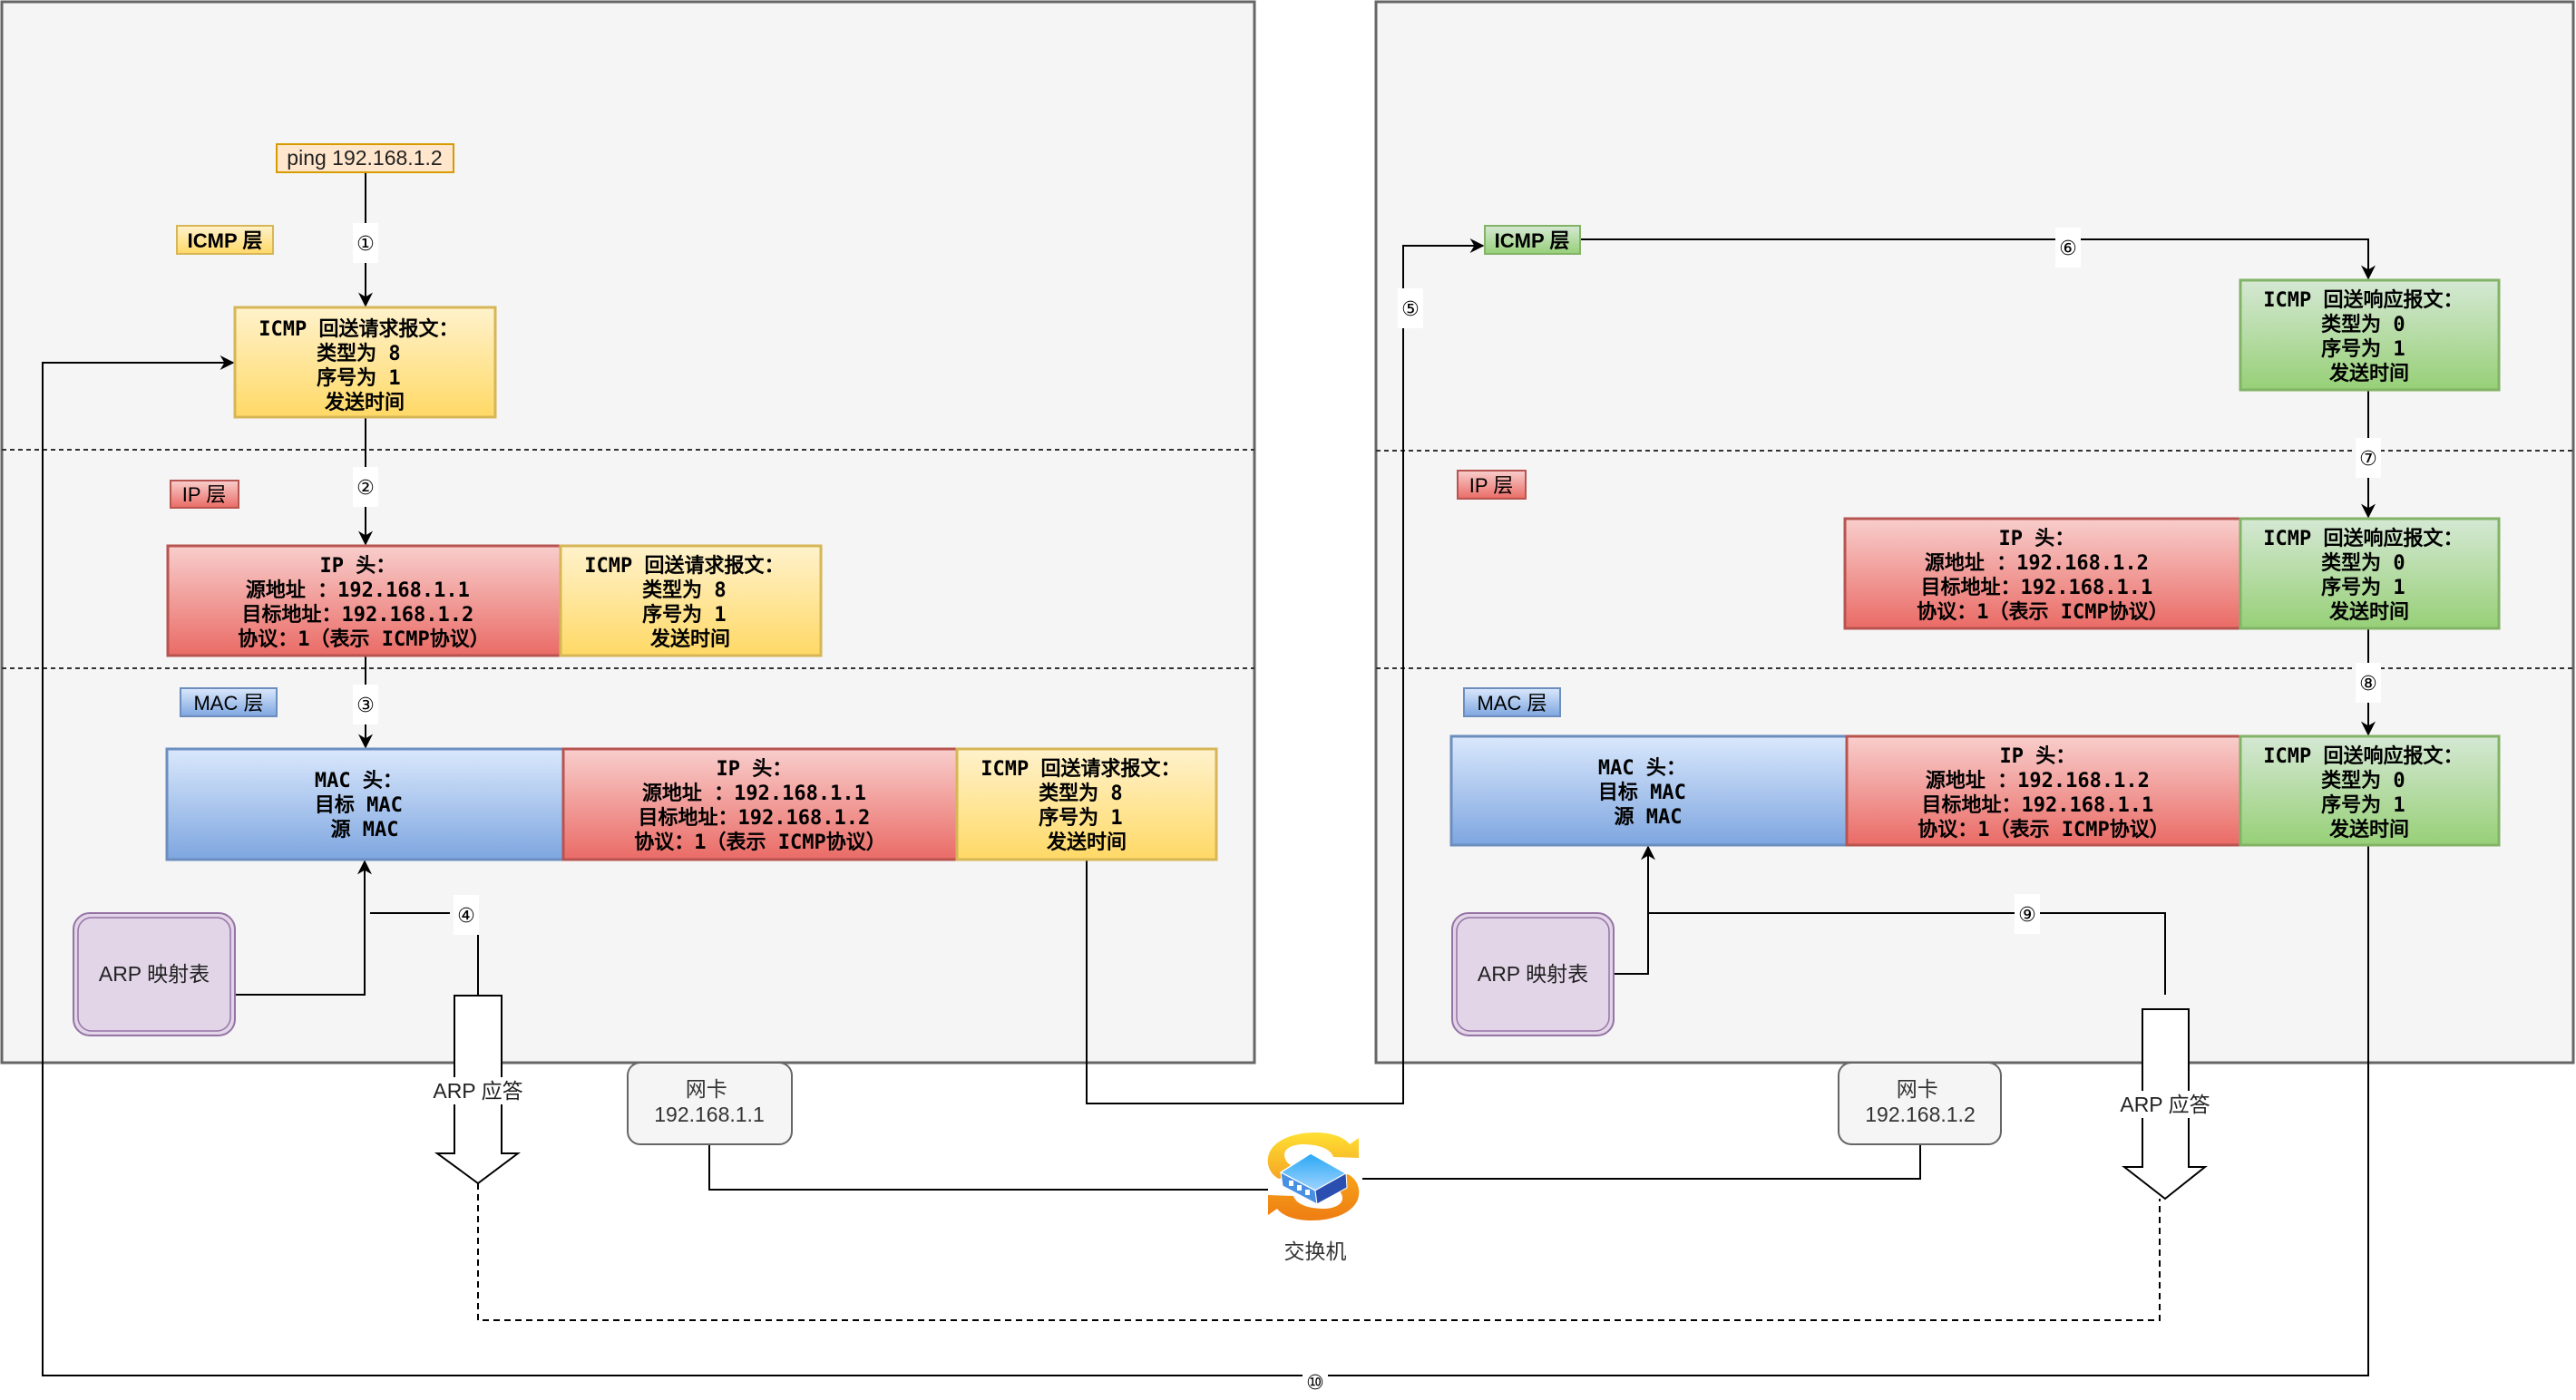 The height and width of the screenshot is (1400, 2576). Describe the element at coordinates (684, 615) in the screenshot. I see `sender-ip-payload-line: 序号为 1` at that location.